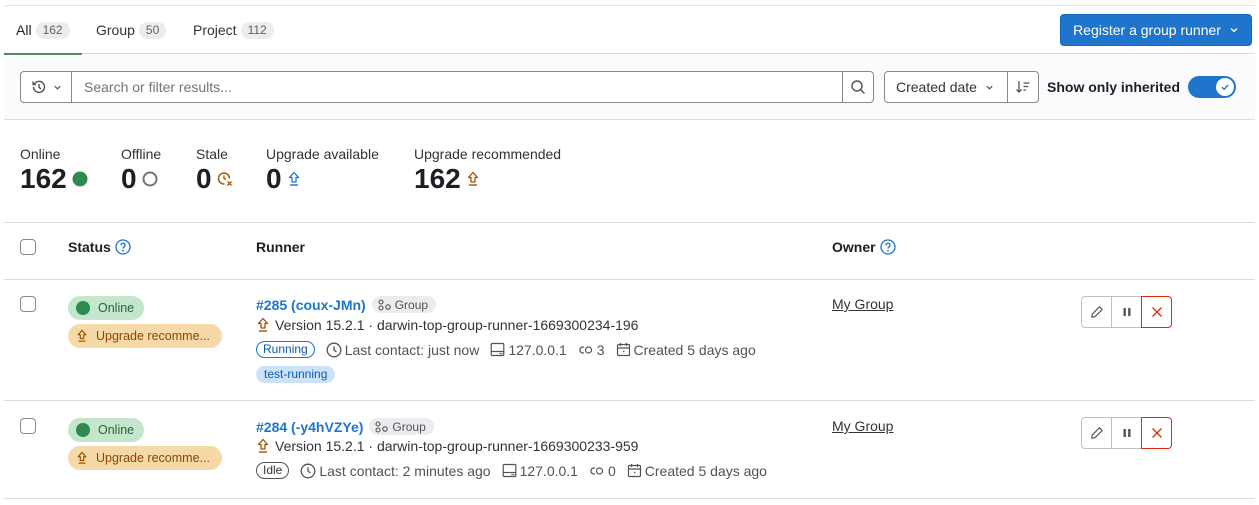  I want to click on sort-direction-button, so click(1023, 87).